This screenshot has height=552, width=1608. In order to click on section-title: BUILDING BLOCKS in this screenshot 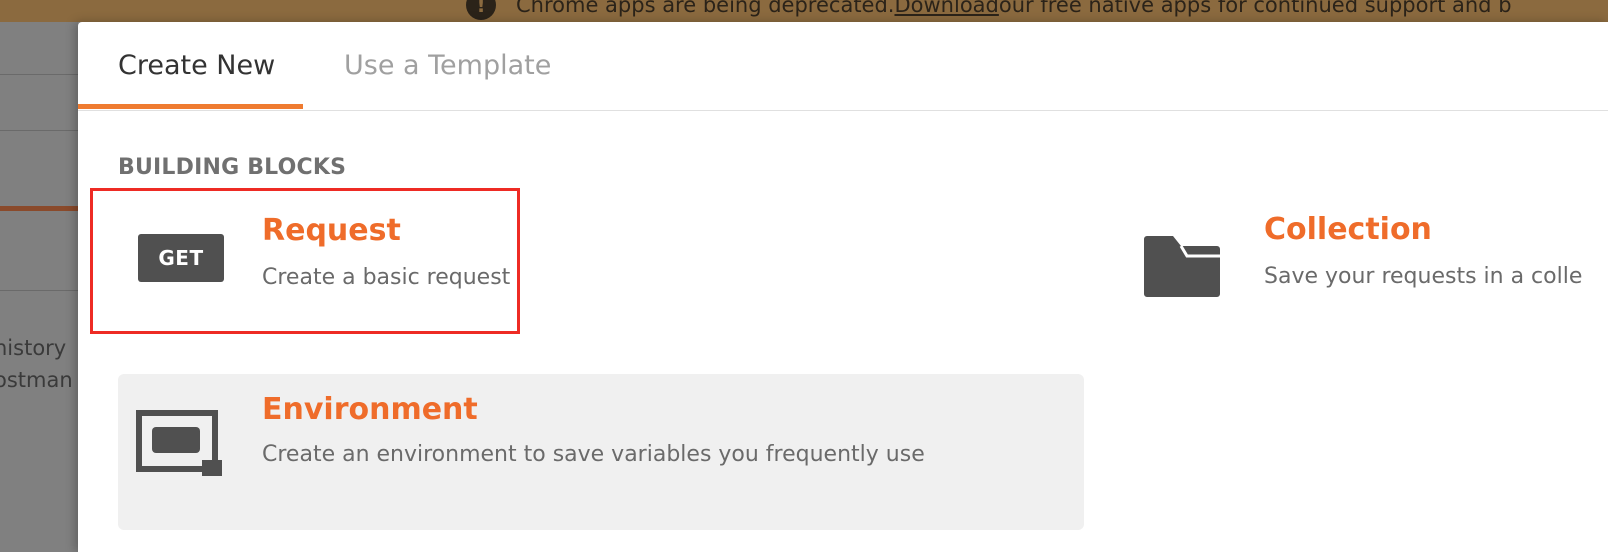, I will do `click(232, 167)`.